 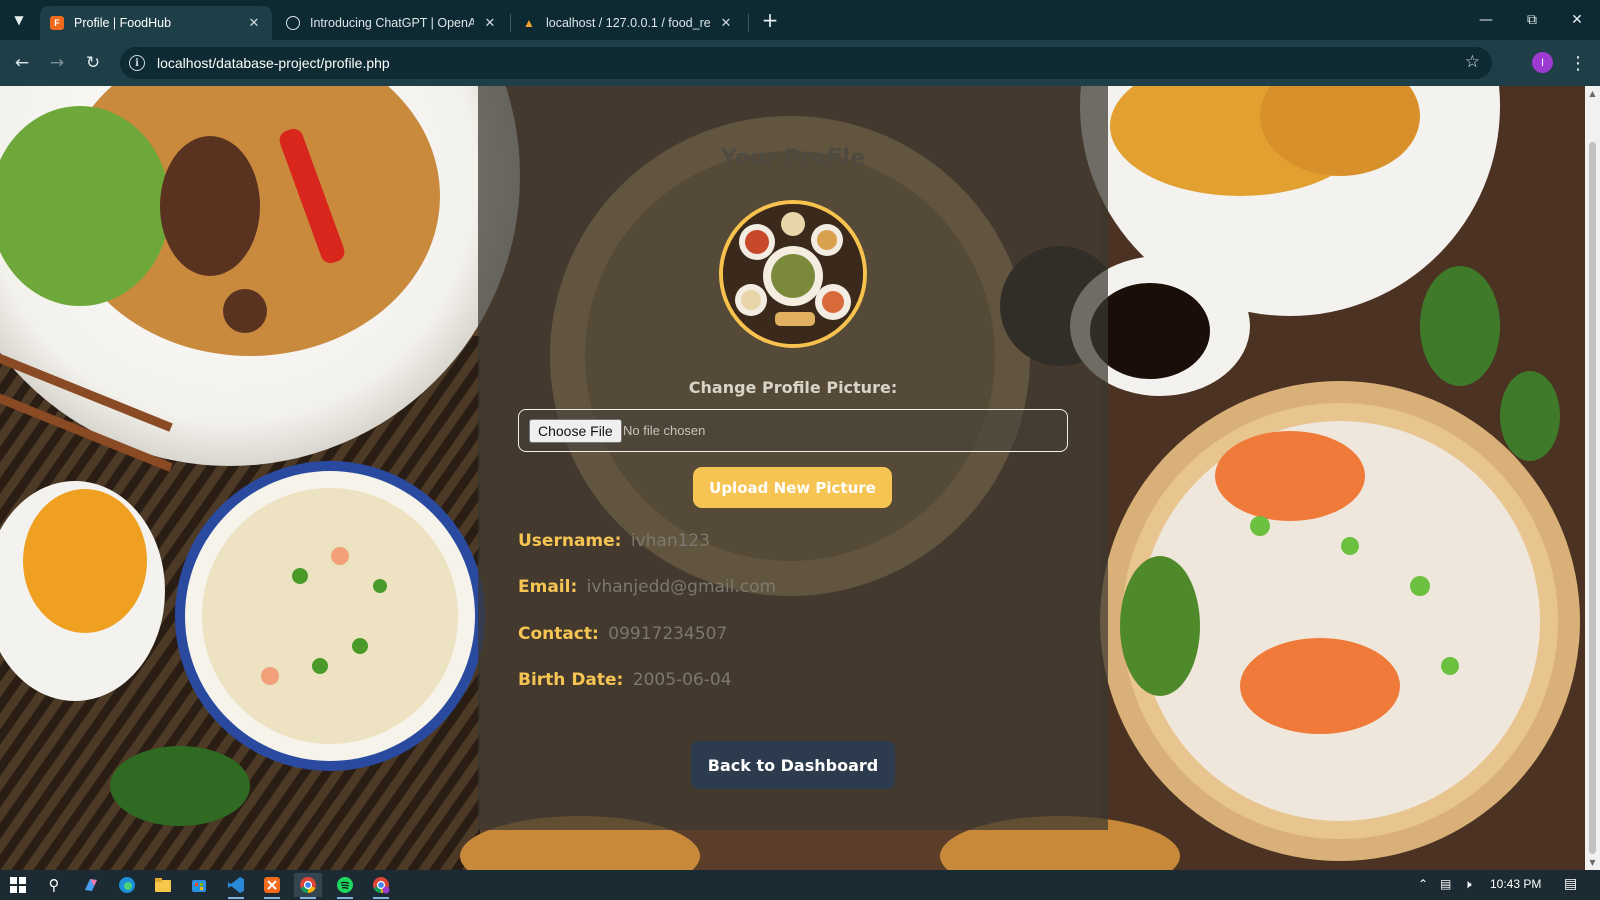 What do you see at coordinates (682, 680) in the screenshot?
I see `birth-date-value: 2005-06-04` at bounding box center [682, 680].